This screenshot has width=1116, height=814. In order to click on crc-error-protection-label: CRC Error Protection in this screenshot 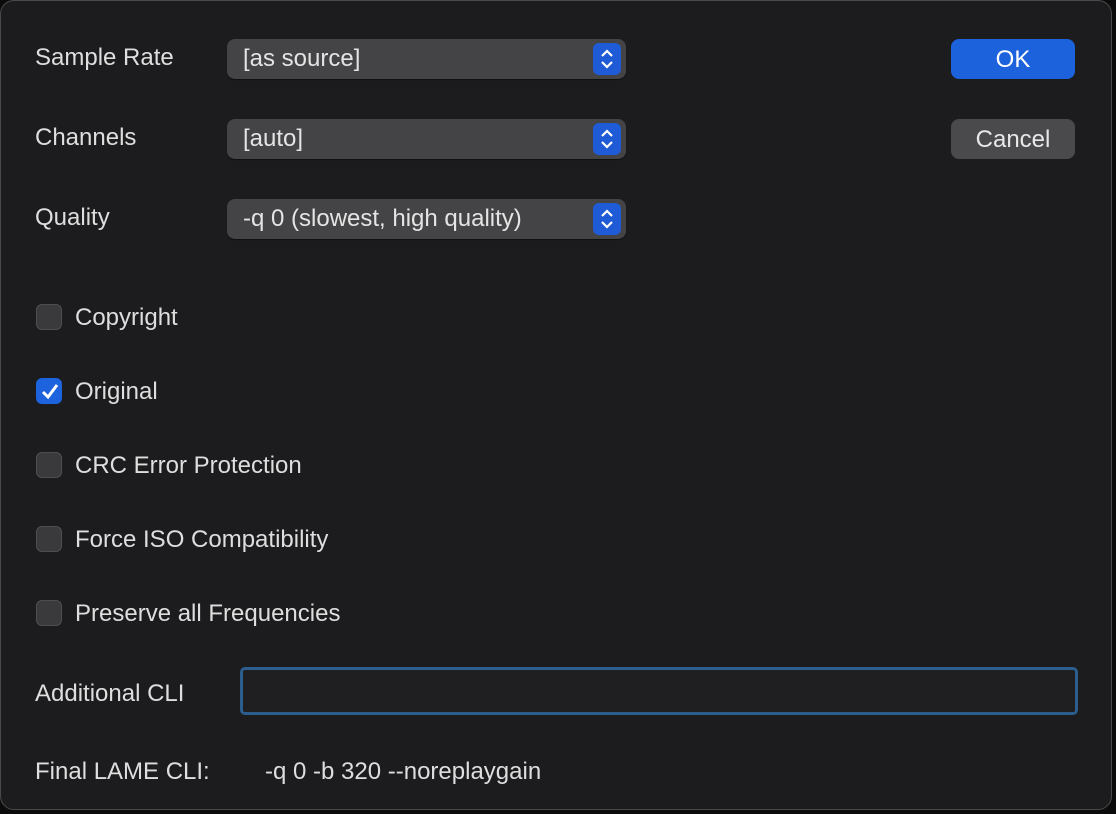, I will do `click(188, 465)`.